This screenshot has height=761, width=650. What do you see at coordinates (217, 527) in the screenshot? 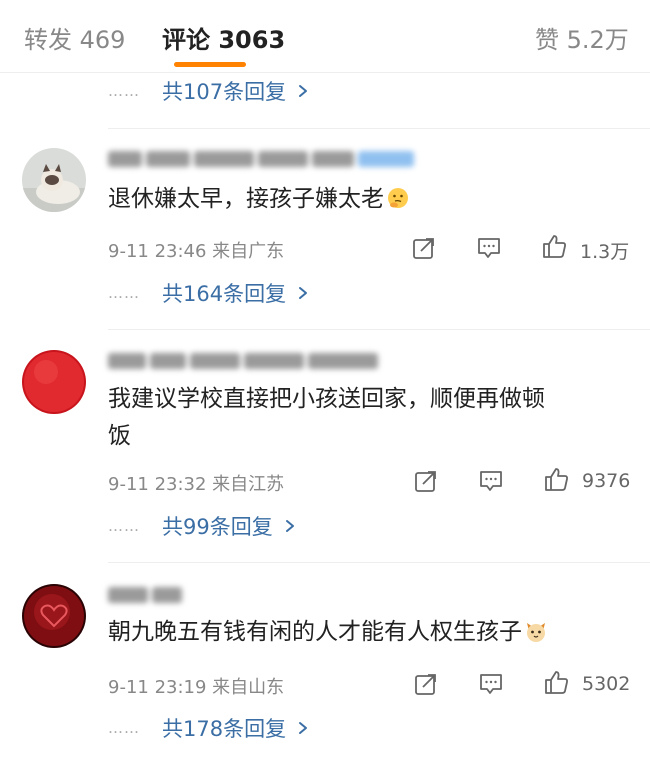
I see `reply-count-label: 共99条回复` at bounding box center [217, 527].